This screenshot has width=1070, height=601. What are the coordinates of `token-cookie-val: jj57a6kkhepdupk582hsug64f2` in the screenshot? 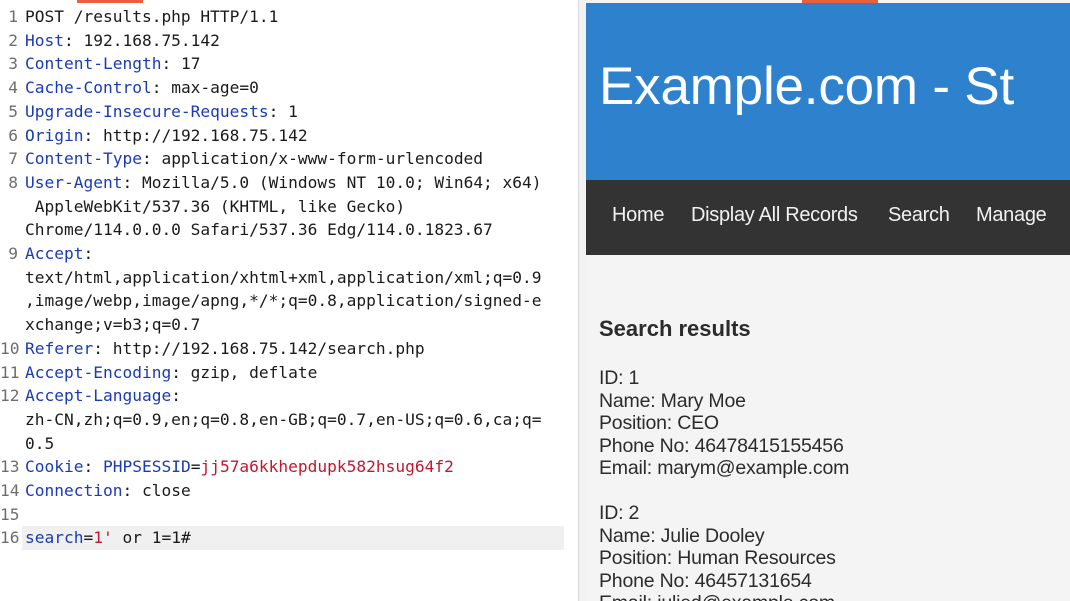 It's located at (327, 467).